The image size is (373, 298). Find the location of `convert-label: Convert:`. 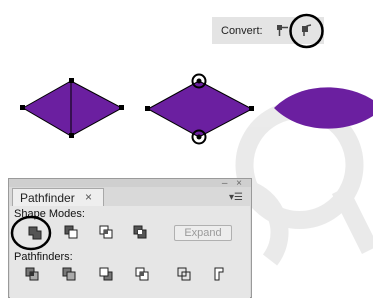

convert-label: Convert: is located at coordinates (242, 31).